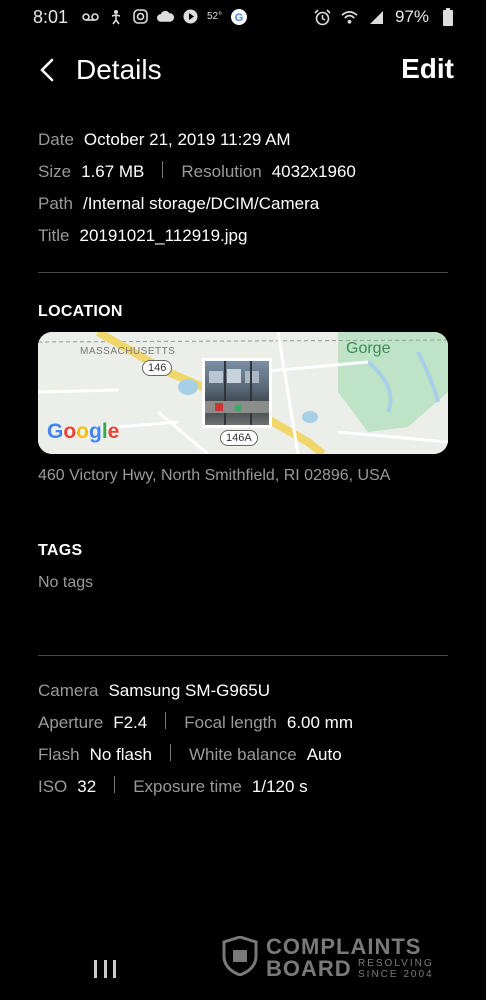 This screenshot has height=1000, width=486. What do you see at coordinates (53, 786) in the screenshot?
I see `iso-label: ISO` at bounding box center [53, 786].